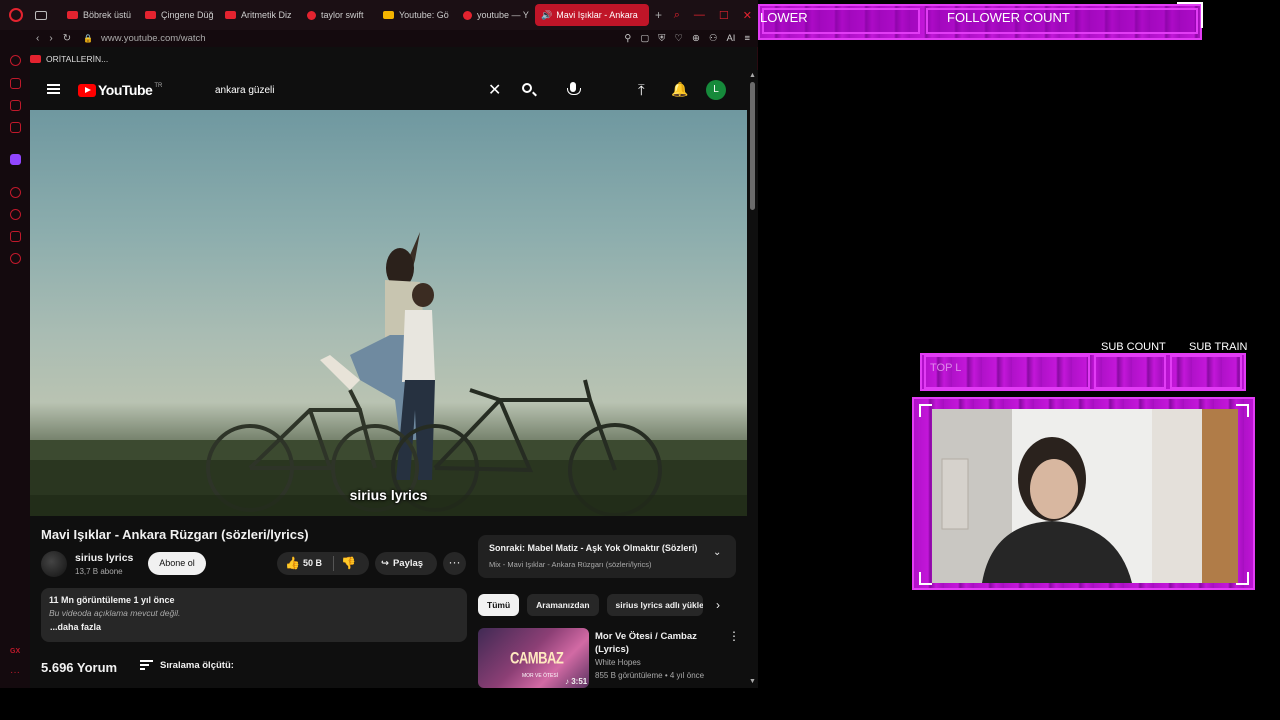 The width and height of the screenshot is (1280, 720). I want to click on microphone-icon, so click(573, 90).